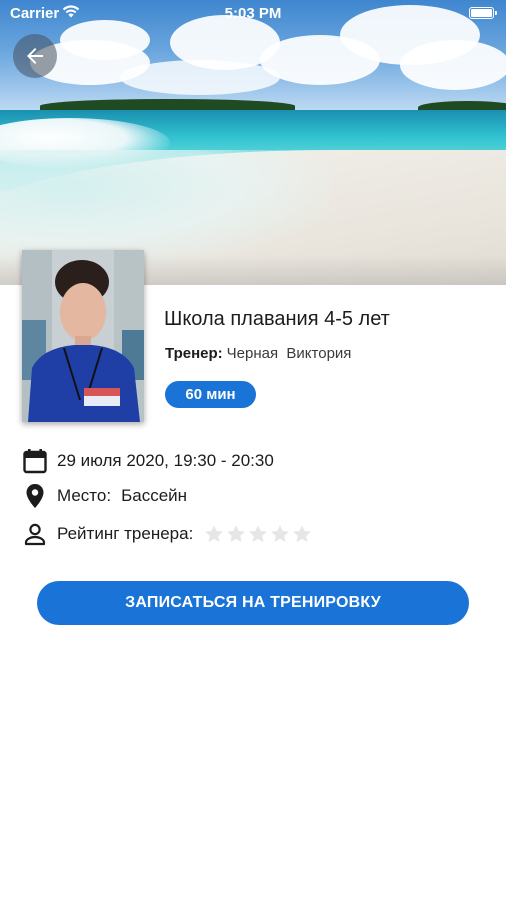  Describe the element at coordinates (194, 353) in the screenshot. I see `trainer-label: Тренер:` at that location.